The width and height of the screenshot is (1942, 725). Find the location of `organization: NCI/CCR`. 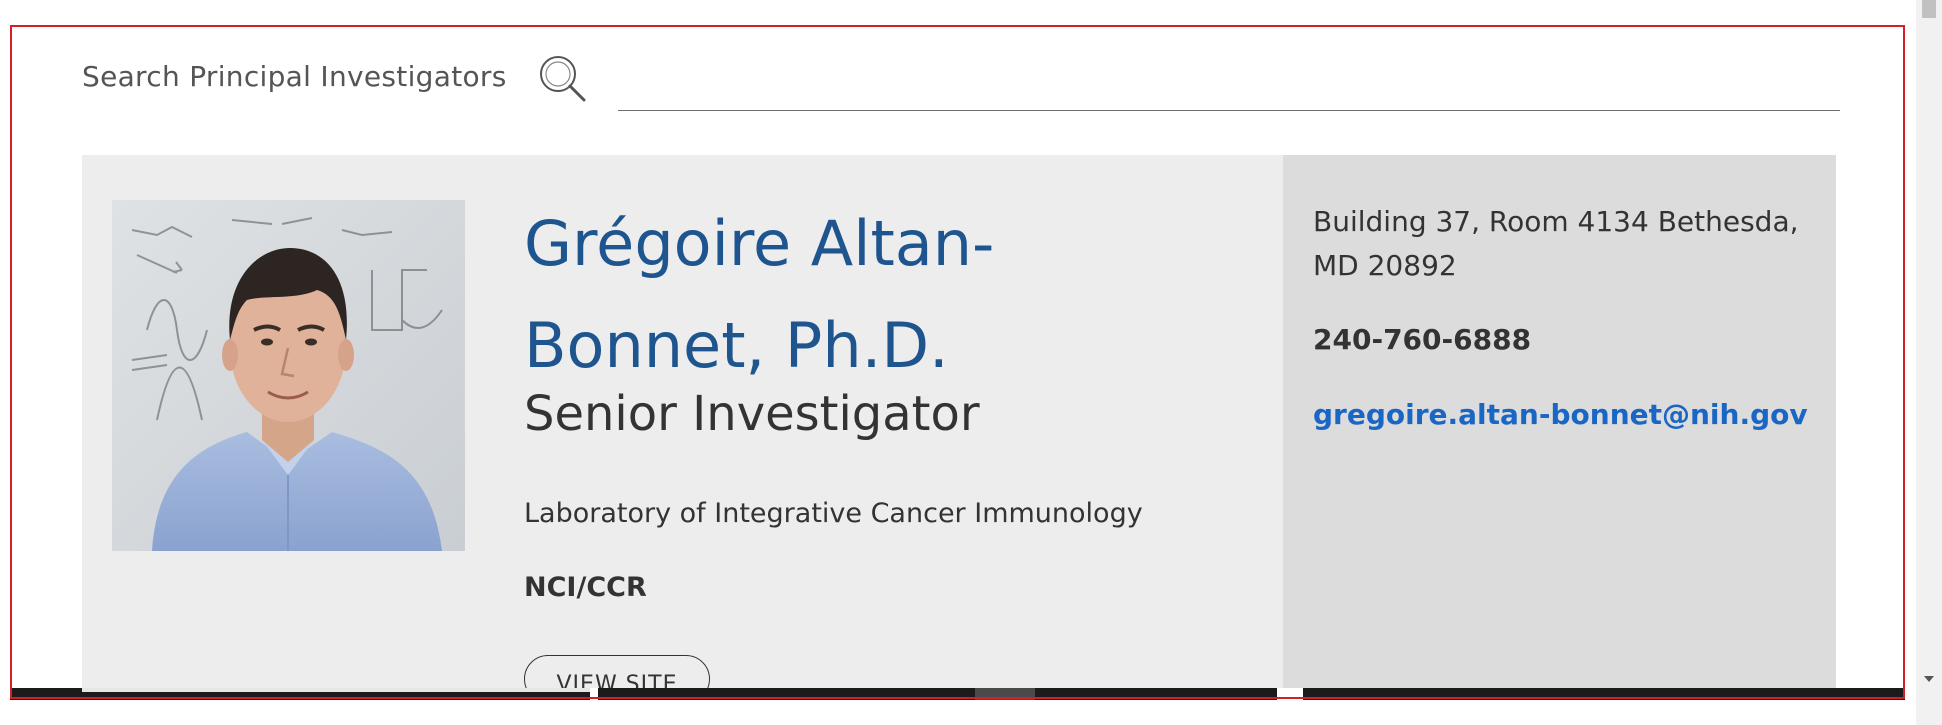

organization: NCI/CCR is located at coordinates (585, 587).